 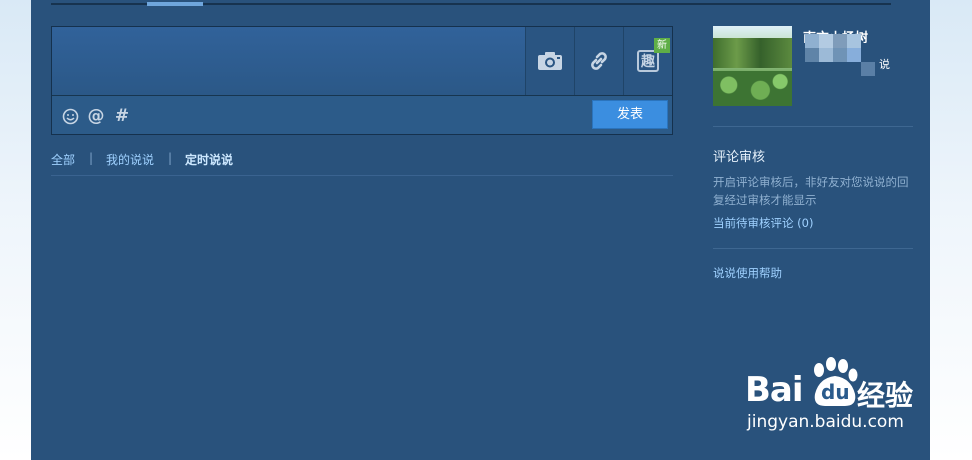 I want to click on mention-icon: @, so click(x=96, y=116).